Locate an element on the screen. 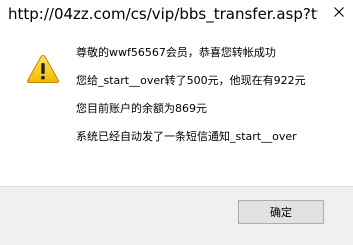 The image size is (353, 245). close-button is located at coordinates (339, 12).